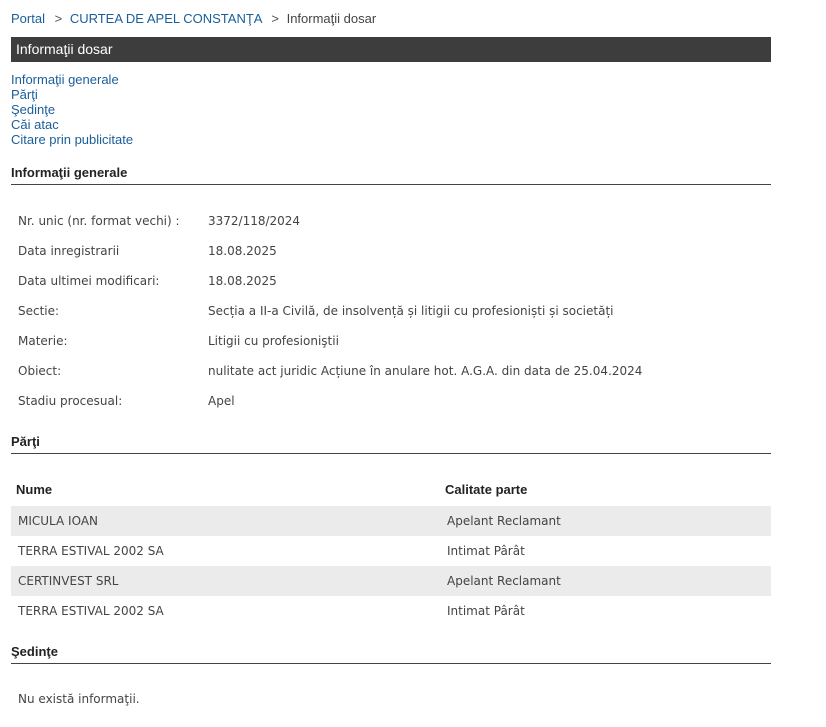 This screenshot has height=727, width=826. Describe the element at coordinates (39, 311) in the screenshot. I see `info-label: Sectie:` at that location.